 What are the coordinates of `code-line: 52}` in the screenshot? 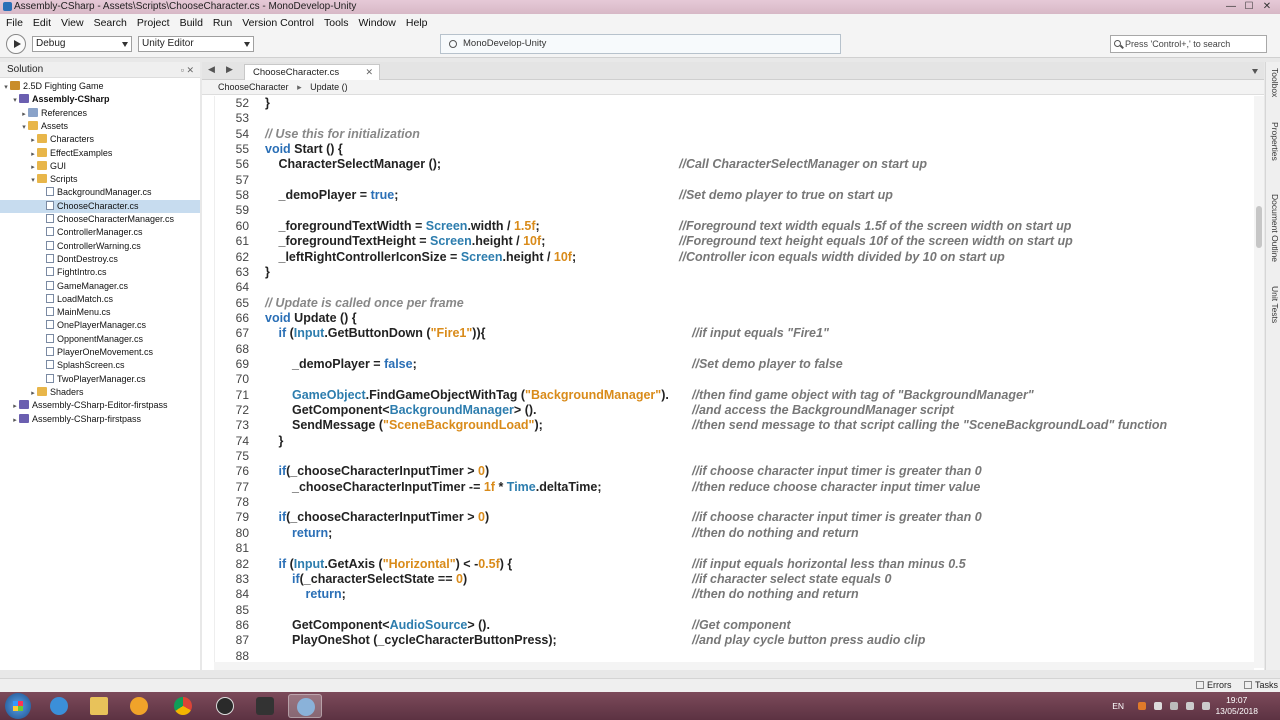 It's located at (733, 103).